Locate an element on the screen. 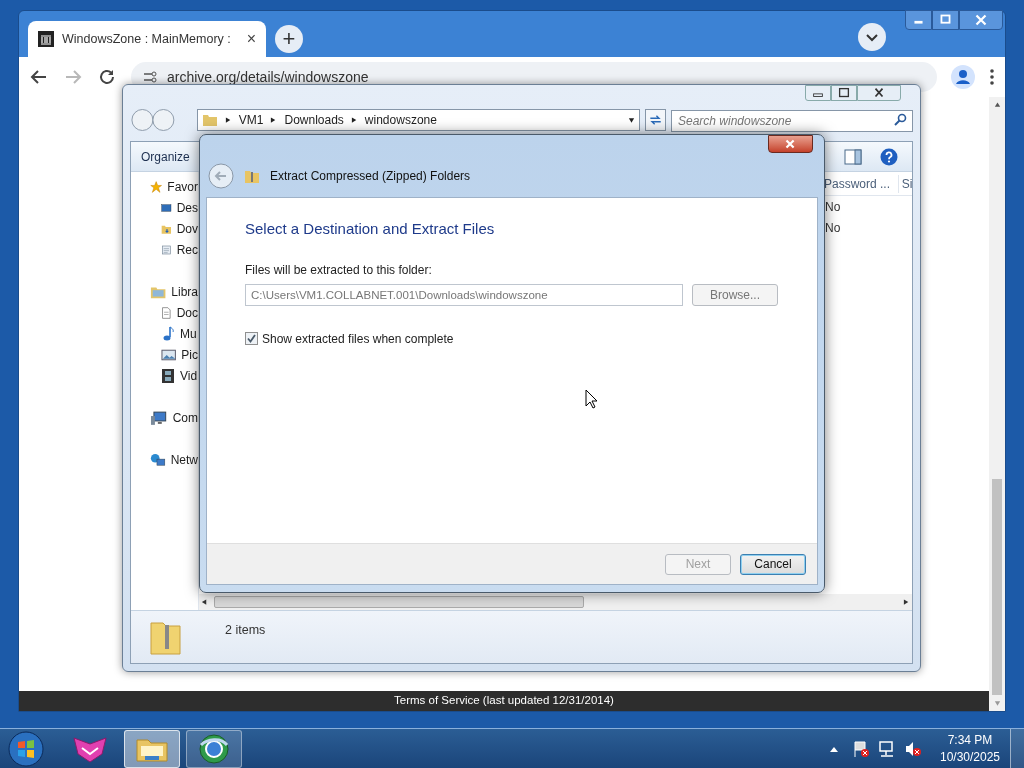  document-icon is located at coordinates (166, 312).